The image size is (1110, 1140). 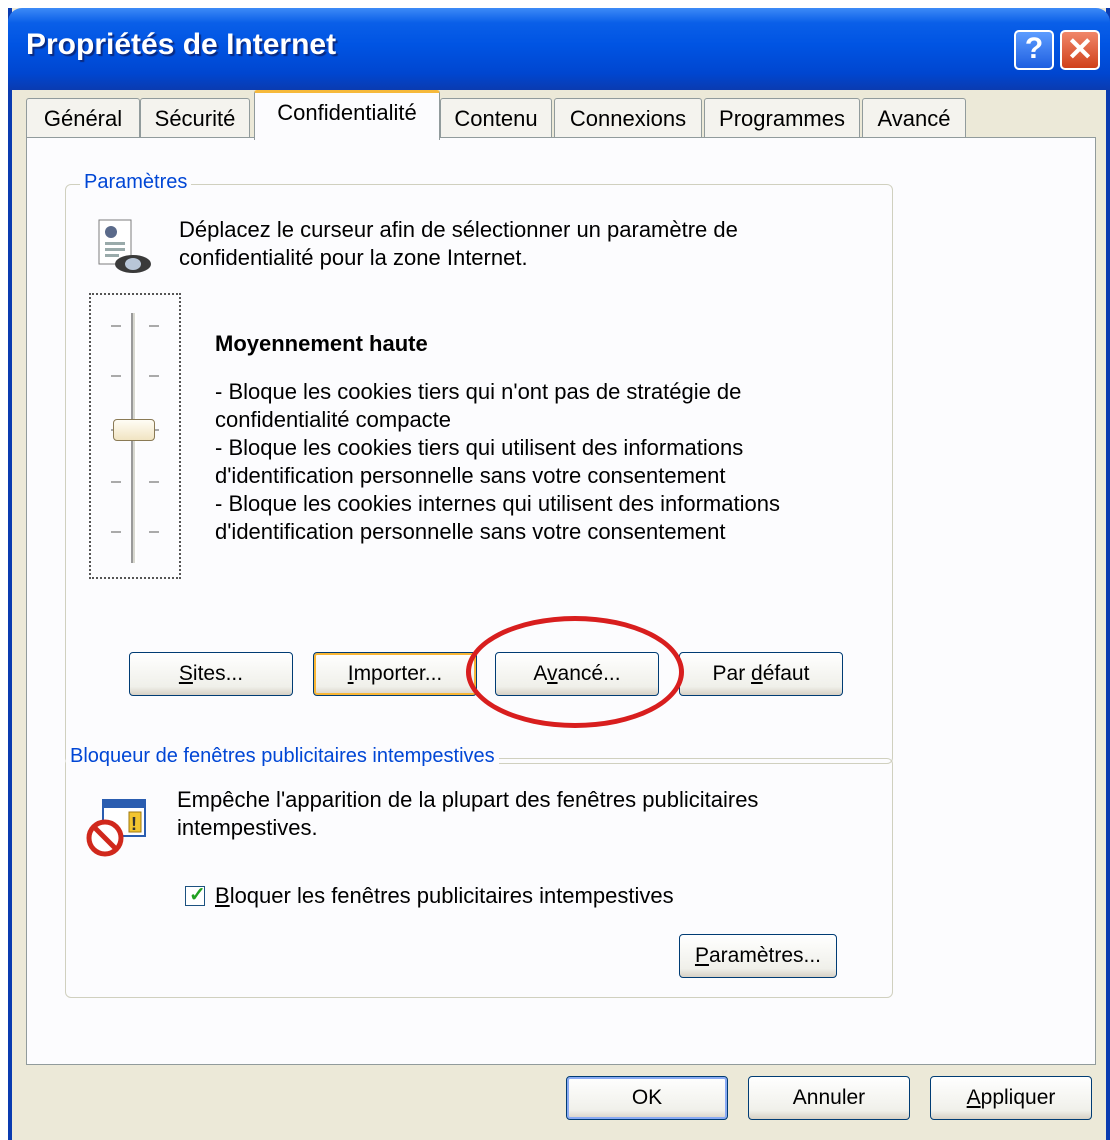 I want to click on window-title: Propriétés de Internet, so click(x=181, y=44).